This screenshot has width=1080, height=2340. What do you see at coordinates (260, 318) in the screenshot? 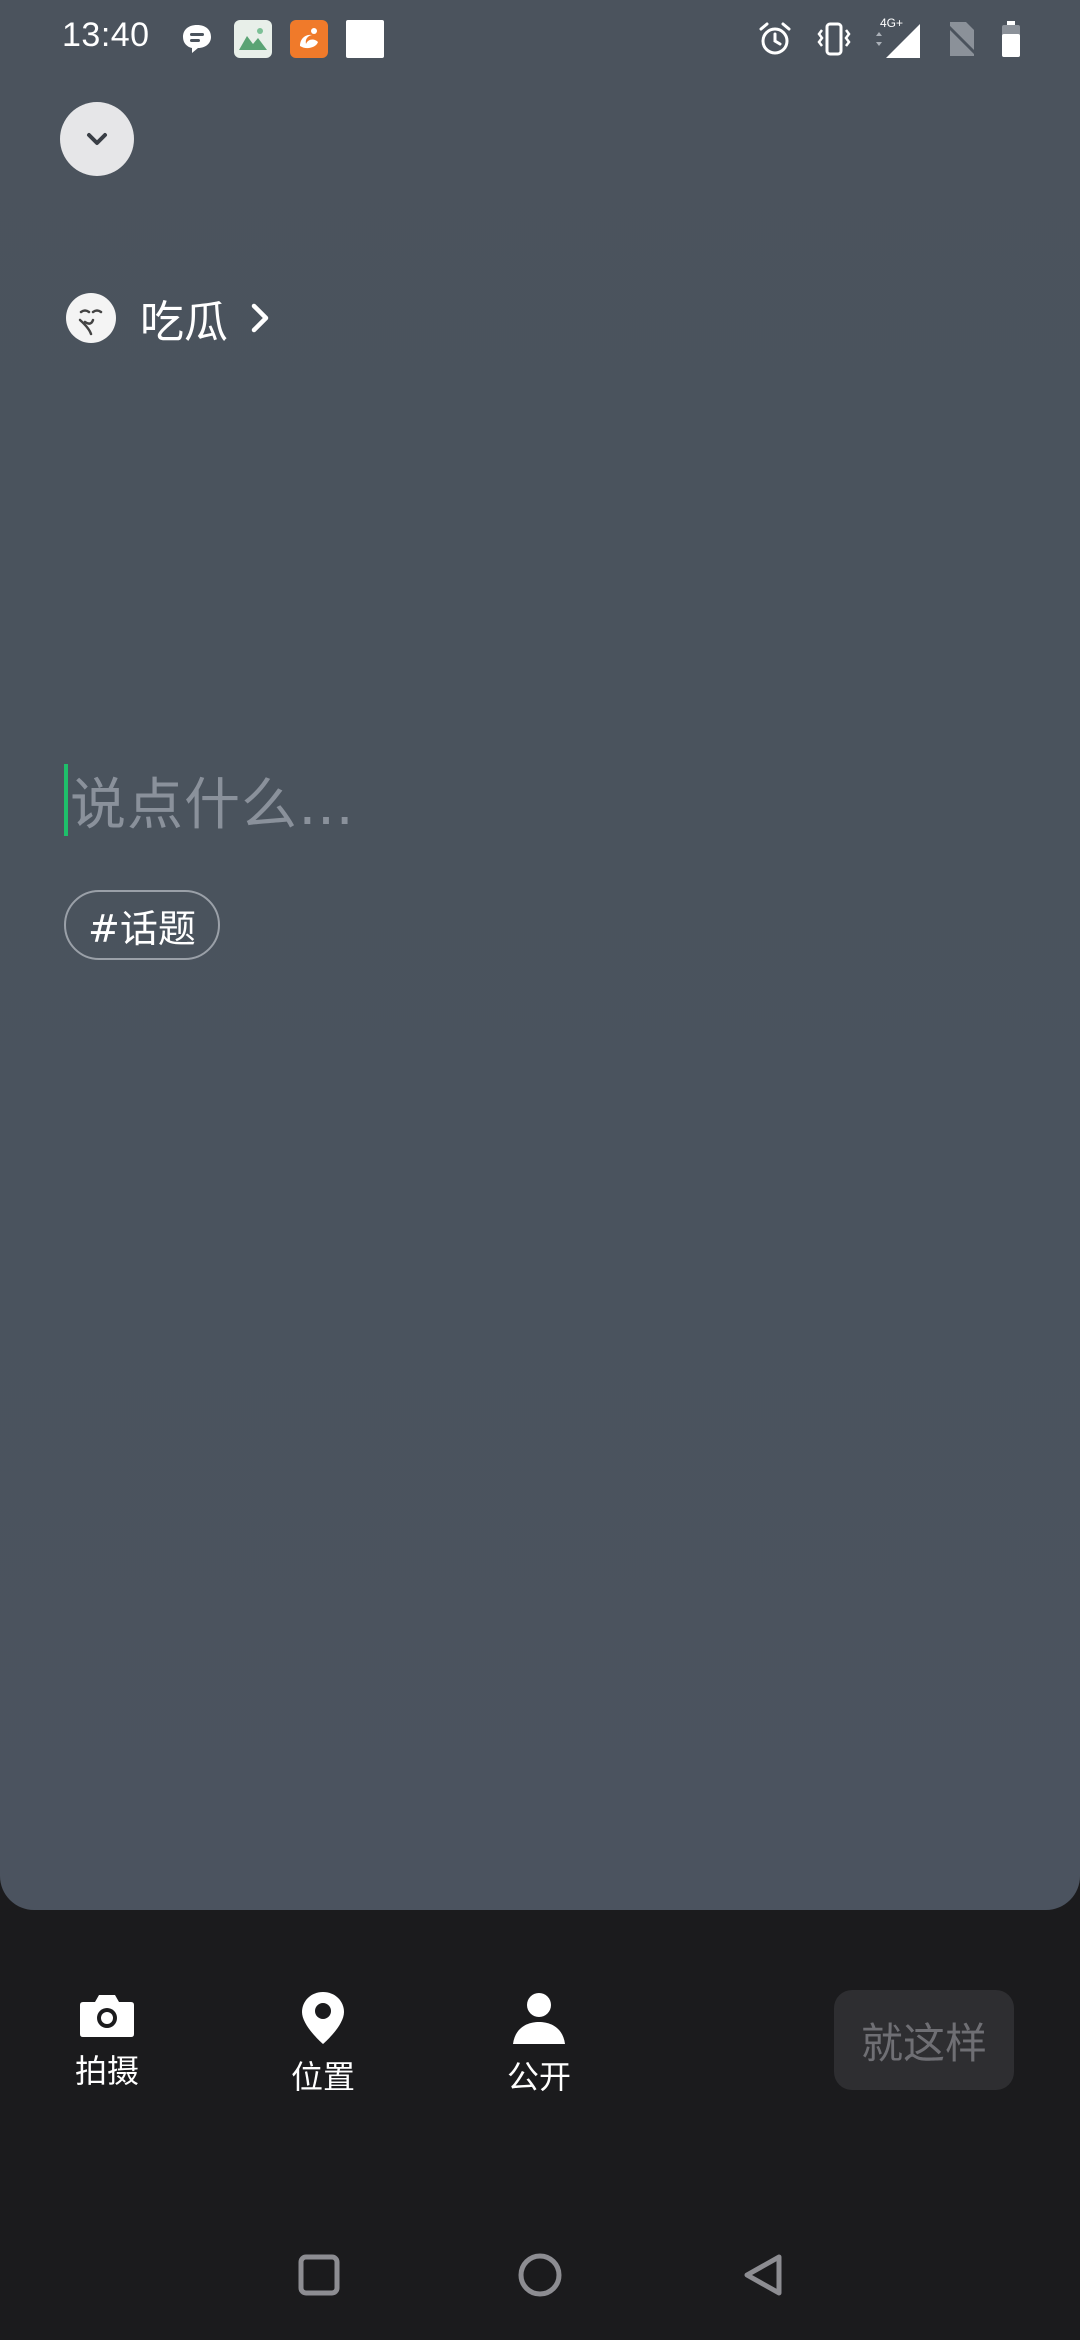
I see `chevron-right-icon` at bounding box center [260, 318].